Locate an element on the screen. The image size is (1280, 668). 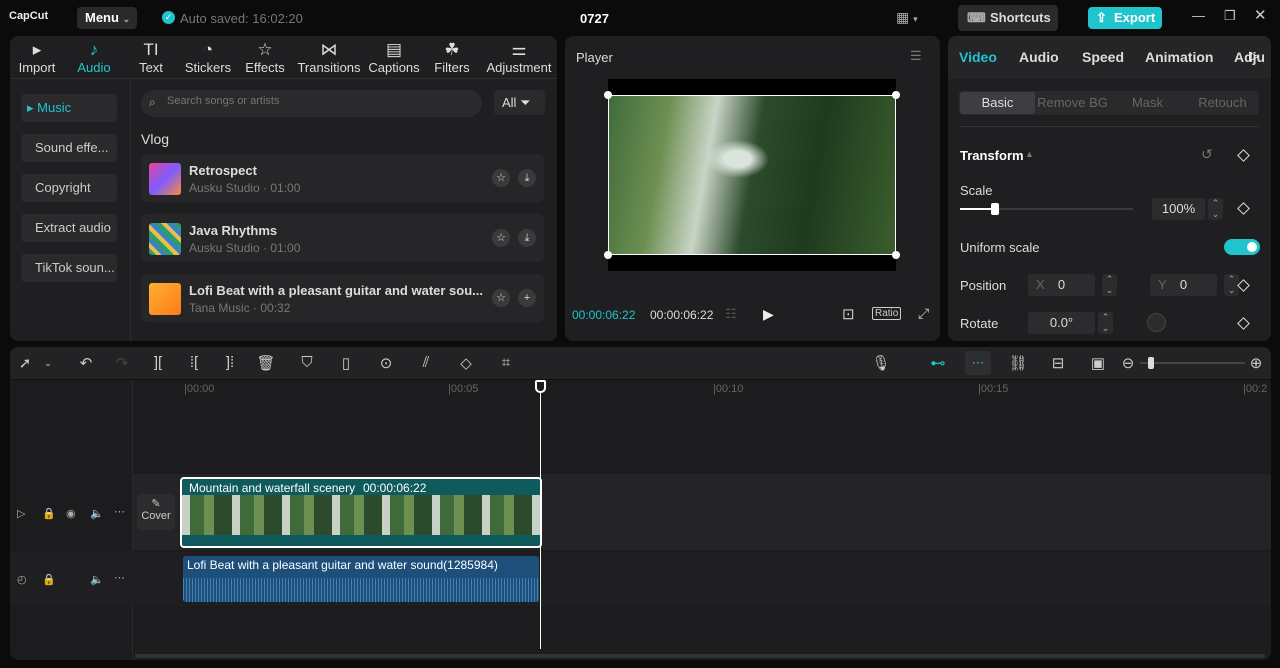
main-track-magnet-icon: ⊷ is located at coordinates (938, 363).